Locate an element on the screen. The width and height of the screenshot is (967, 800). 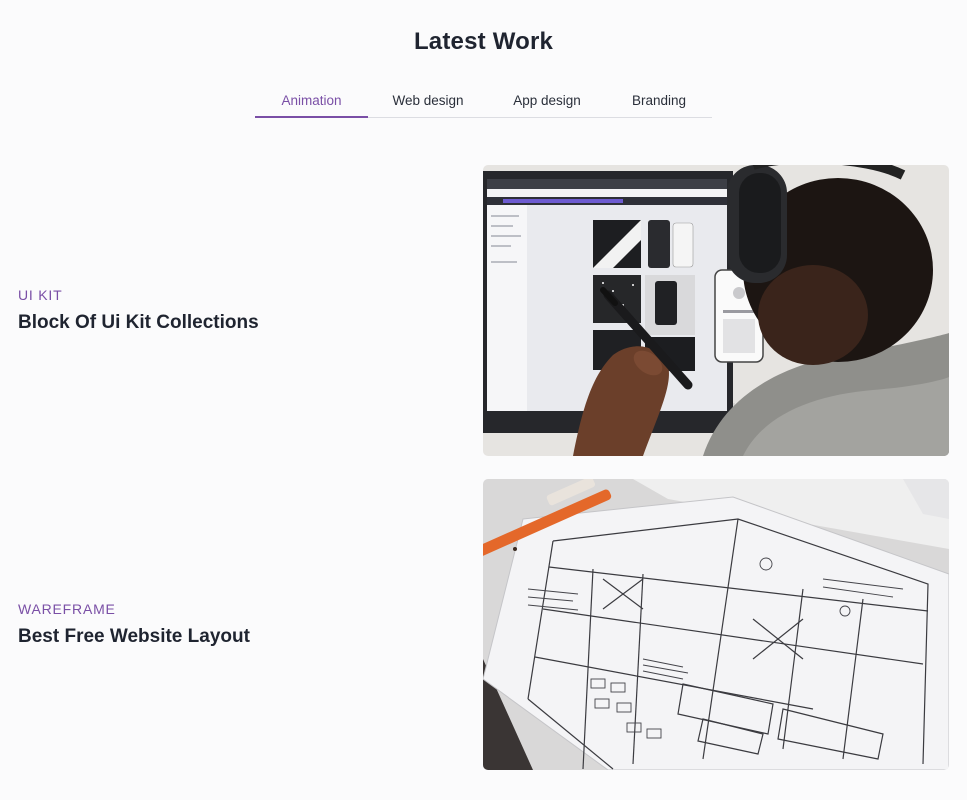
tab-branding: Branding is located at coordinates (659, 100).